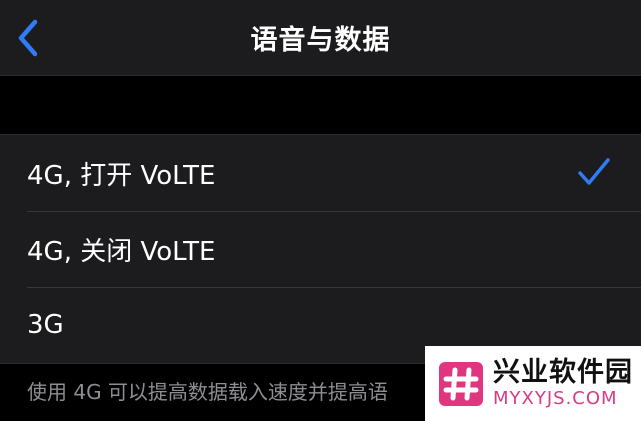  I want to click on page-title: 语音与数据, so click(320, 40).